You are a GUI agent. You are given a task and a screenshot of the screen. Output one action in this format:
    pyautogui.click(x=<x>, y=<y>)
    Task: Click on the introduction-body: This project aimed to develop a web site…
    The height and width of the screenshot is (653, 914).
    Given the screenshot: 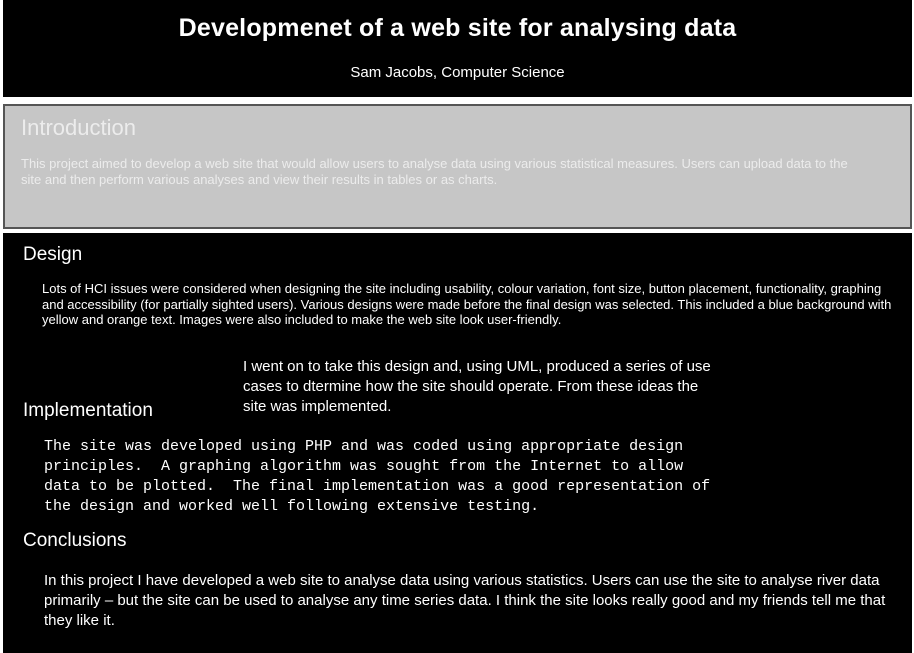 What is the action you would take?
    pyautogui.click(x=434, y=171)
    